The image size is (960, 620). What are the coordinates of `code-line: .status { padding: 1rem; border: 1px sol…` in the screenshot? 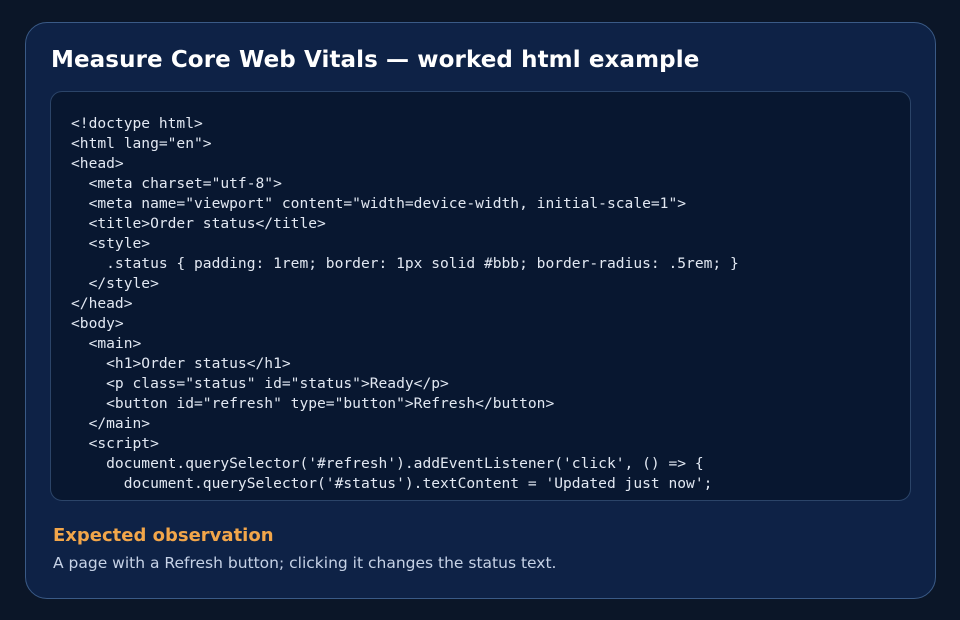 It's located at (405, 263).